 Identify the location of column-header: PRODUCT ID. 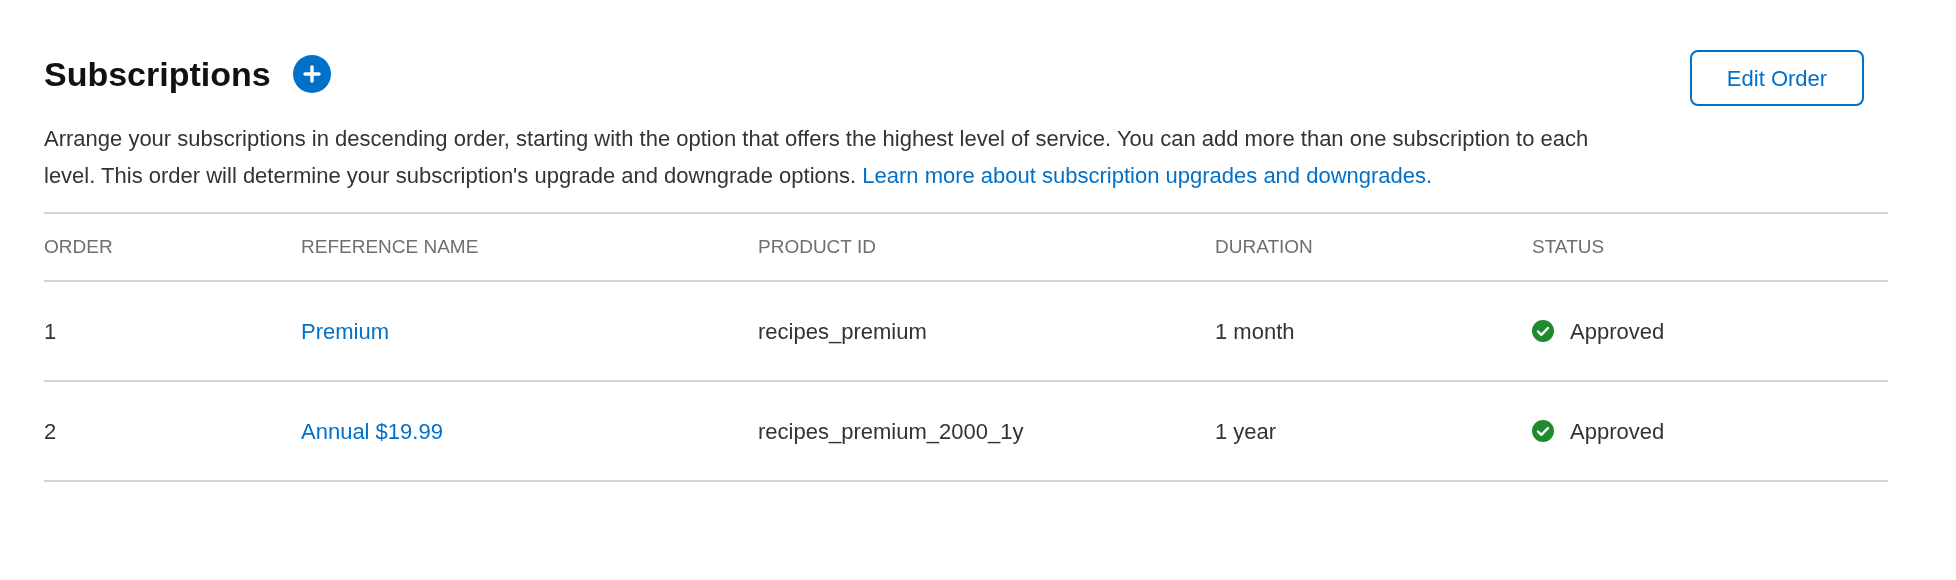
(817, 246).